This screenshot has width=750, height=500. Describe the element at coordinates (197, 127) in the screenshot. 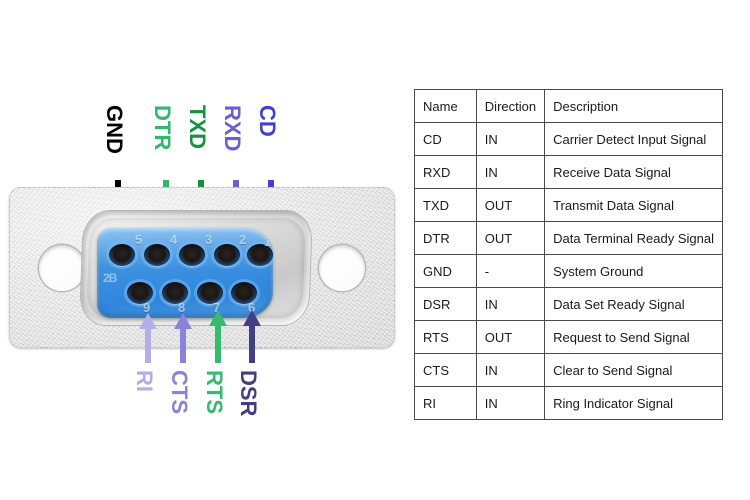

I see `signal-label-txd: TXD` at that location.